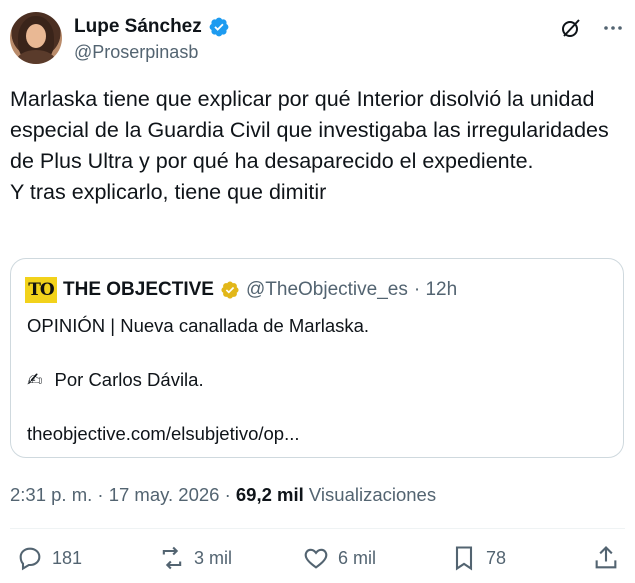 The image size is (635, 583). Describe the element at coordinates (213, 557) in the screenshot. I see `repost-count: 3 mil` at that location.